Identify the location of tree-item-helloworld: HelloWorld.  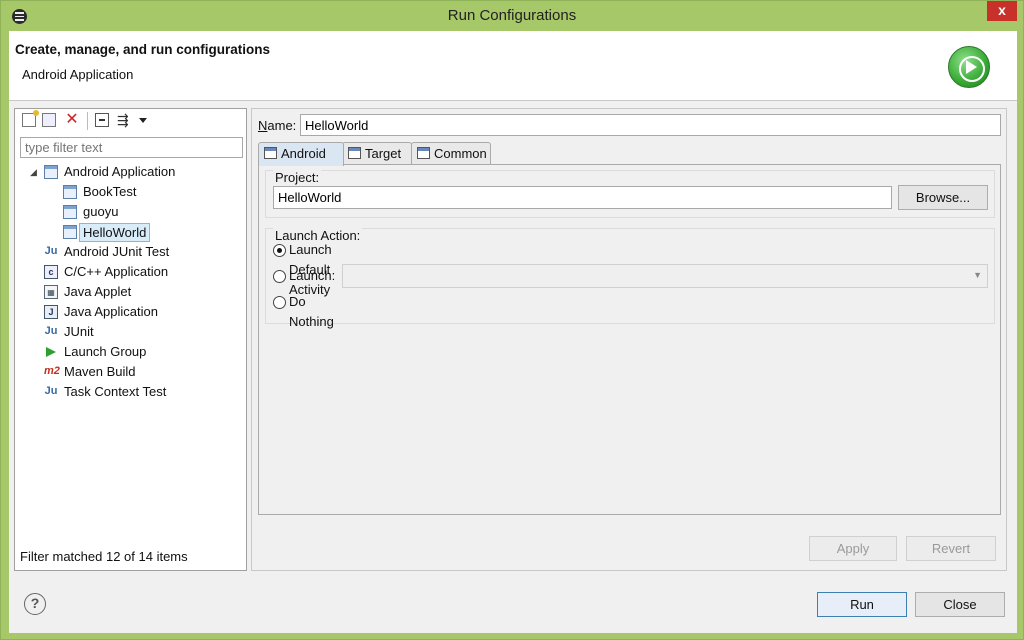
(130, 232).